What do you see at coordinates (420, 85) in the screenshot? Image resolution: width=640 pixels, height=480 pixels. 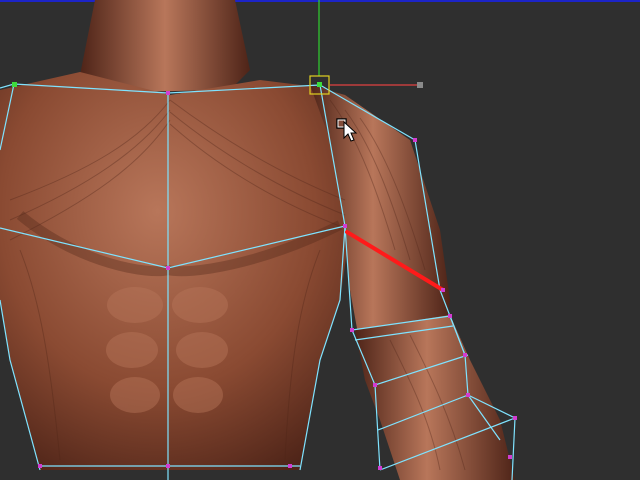 I see `gizmo-x-handle` at bounding box center [420, 85].